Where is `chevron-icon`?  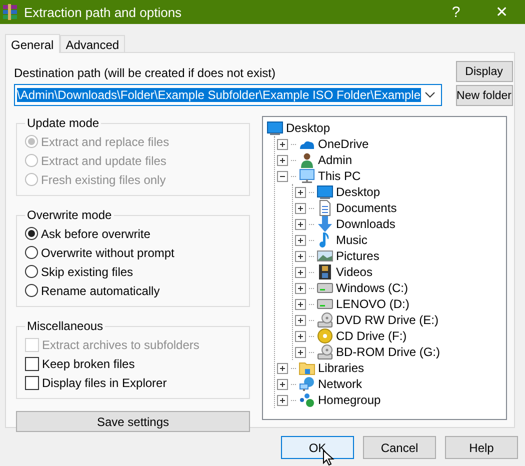 chevron-icon is located at coordinates (429, 95).